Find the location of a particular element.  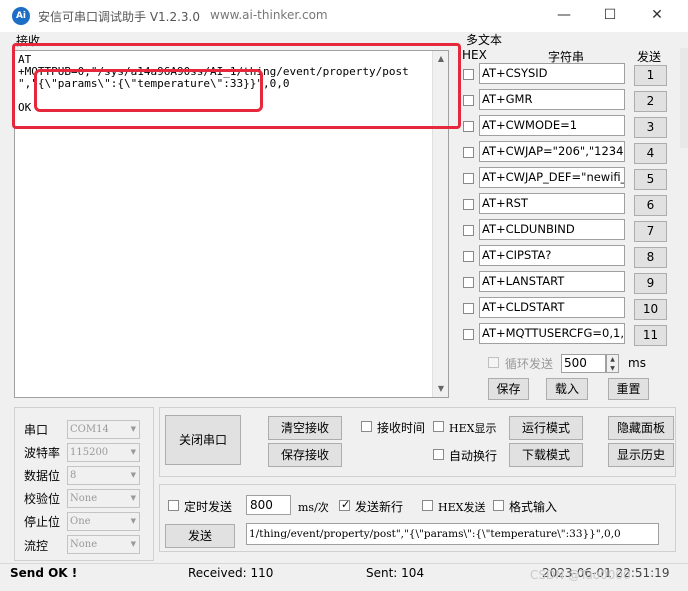

load-multitext-button: 载入 is located at coordinates (567, 389).